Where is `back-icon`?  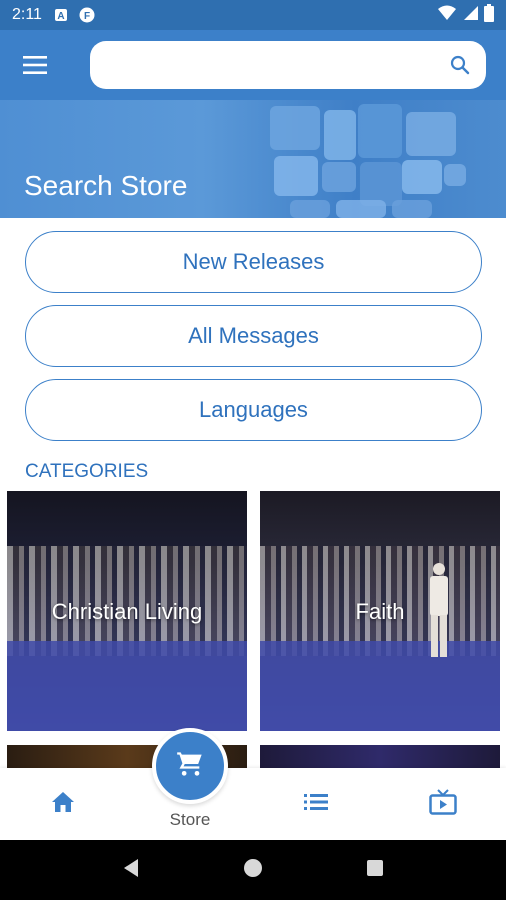 back-icon is located at coordinates (131, 870).